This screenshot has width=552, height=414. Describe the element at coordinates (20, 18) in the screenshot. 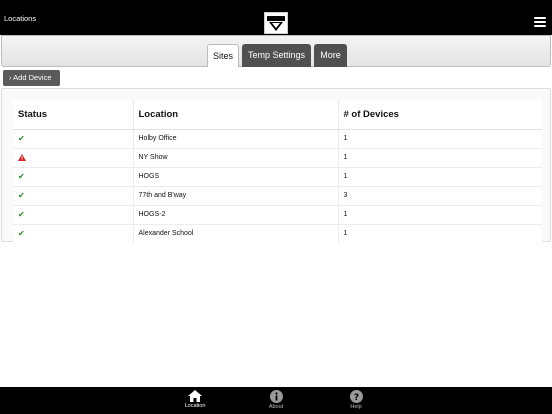

I see `page-title: Locations` at that location.